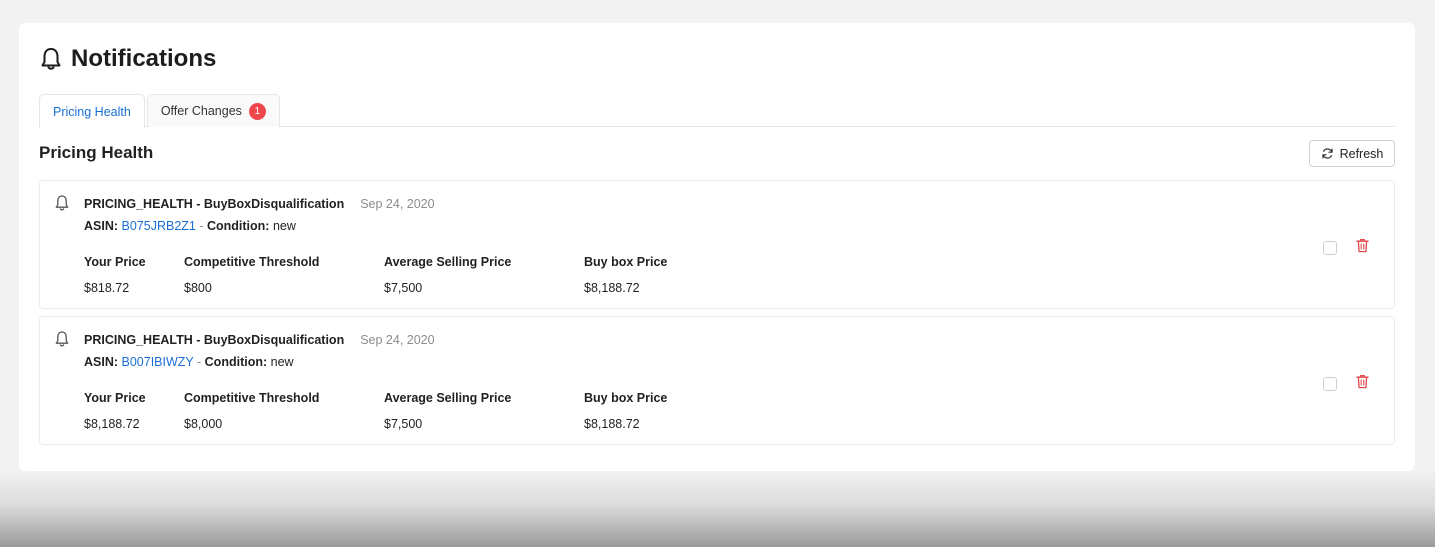 The height and width of the screenshot is (547, 1435). I want to click on metric-your-price: Your Price $8,188.72, so click(115, 411).